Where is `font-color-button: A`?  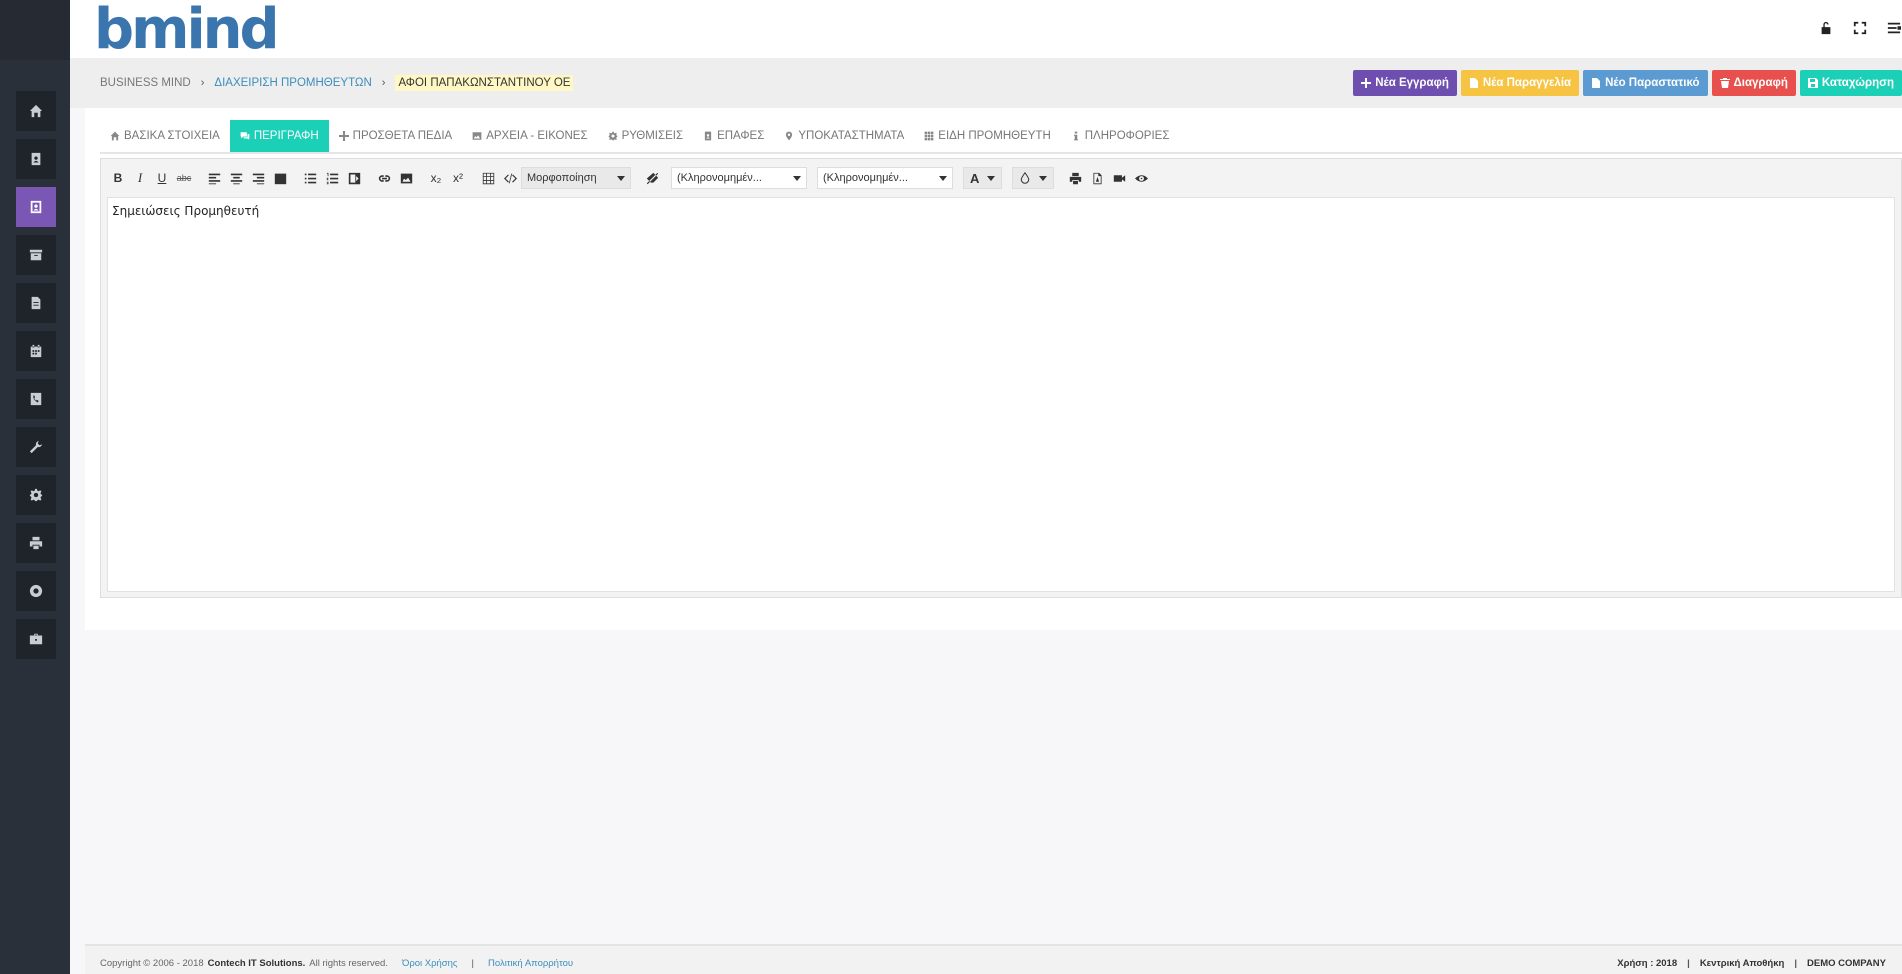 font-color-button: A is located at coordinates (983, 178).